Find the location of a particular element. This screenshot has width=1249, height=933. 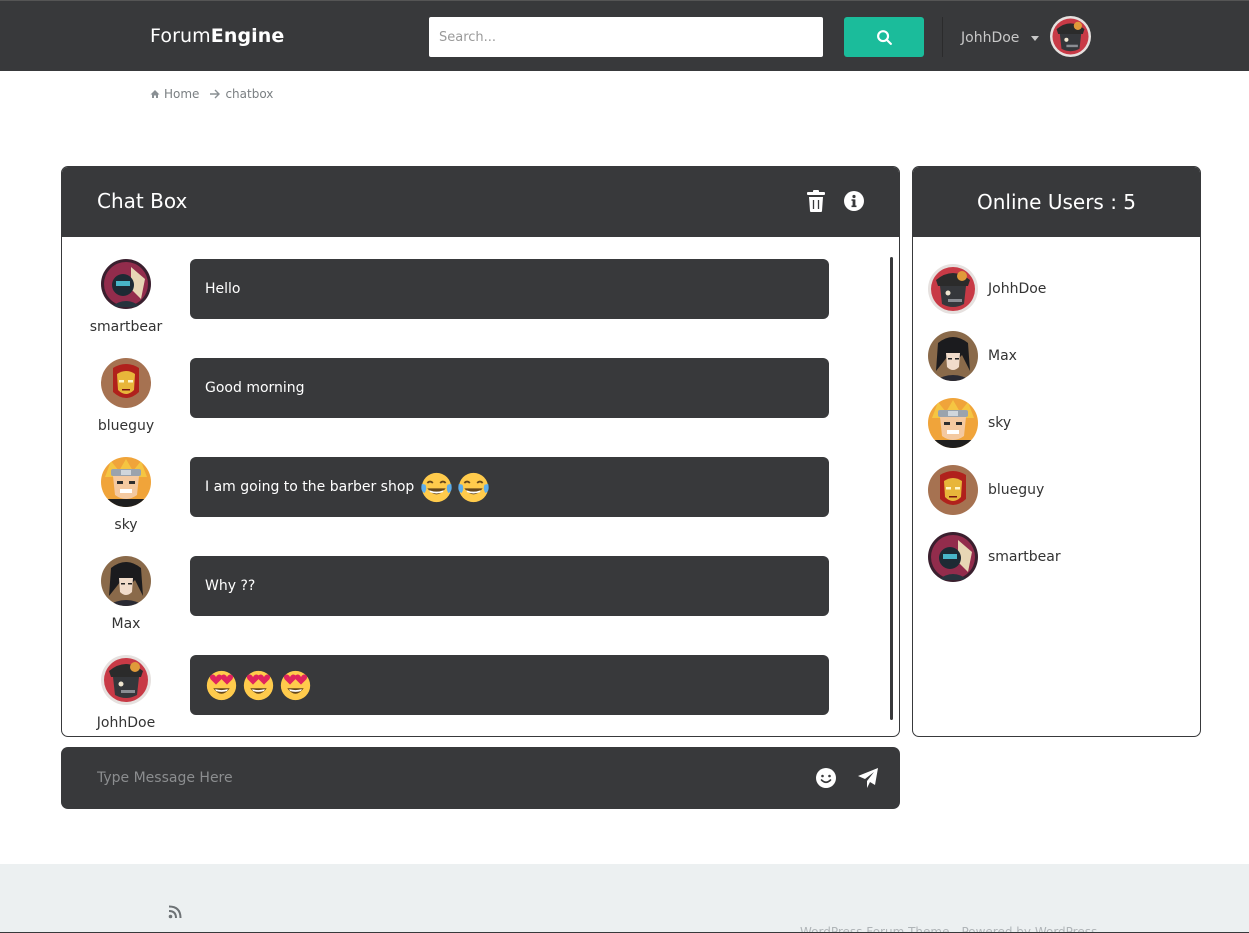

message-bubble is located at coordinates (509, 685).